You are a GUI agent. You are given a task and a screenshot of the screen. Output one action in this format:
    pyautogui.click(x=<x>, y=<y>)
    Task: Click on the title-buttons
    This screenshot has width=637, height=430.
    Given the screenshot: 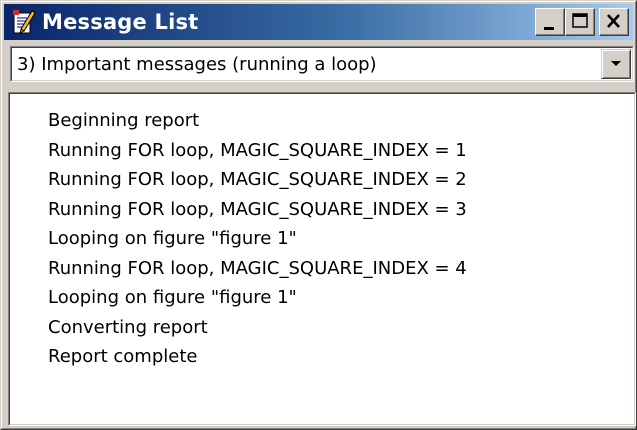 What is the action you would take?
    pyautogui.click(x=582, y=22)
    